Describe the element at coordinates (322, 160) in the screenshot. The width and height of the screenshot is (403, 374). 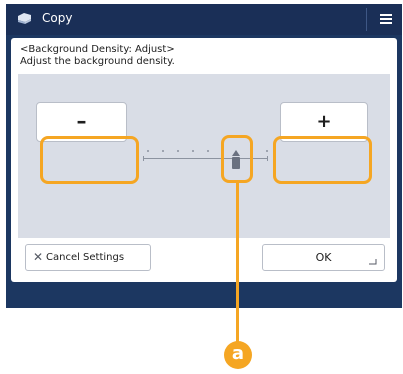
I see `plus-button-highlight` at that location.